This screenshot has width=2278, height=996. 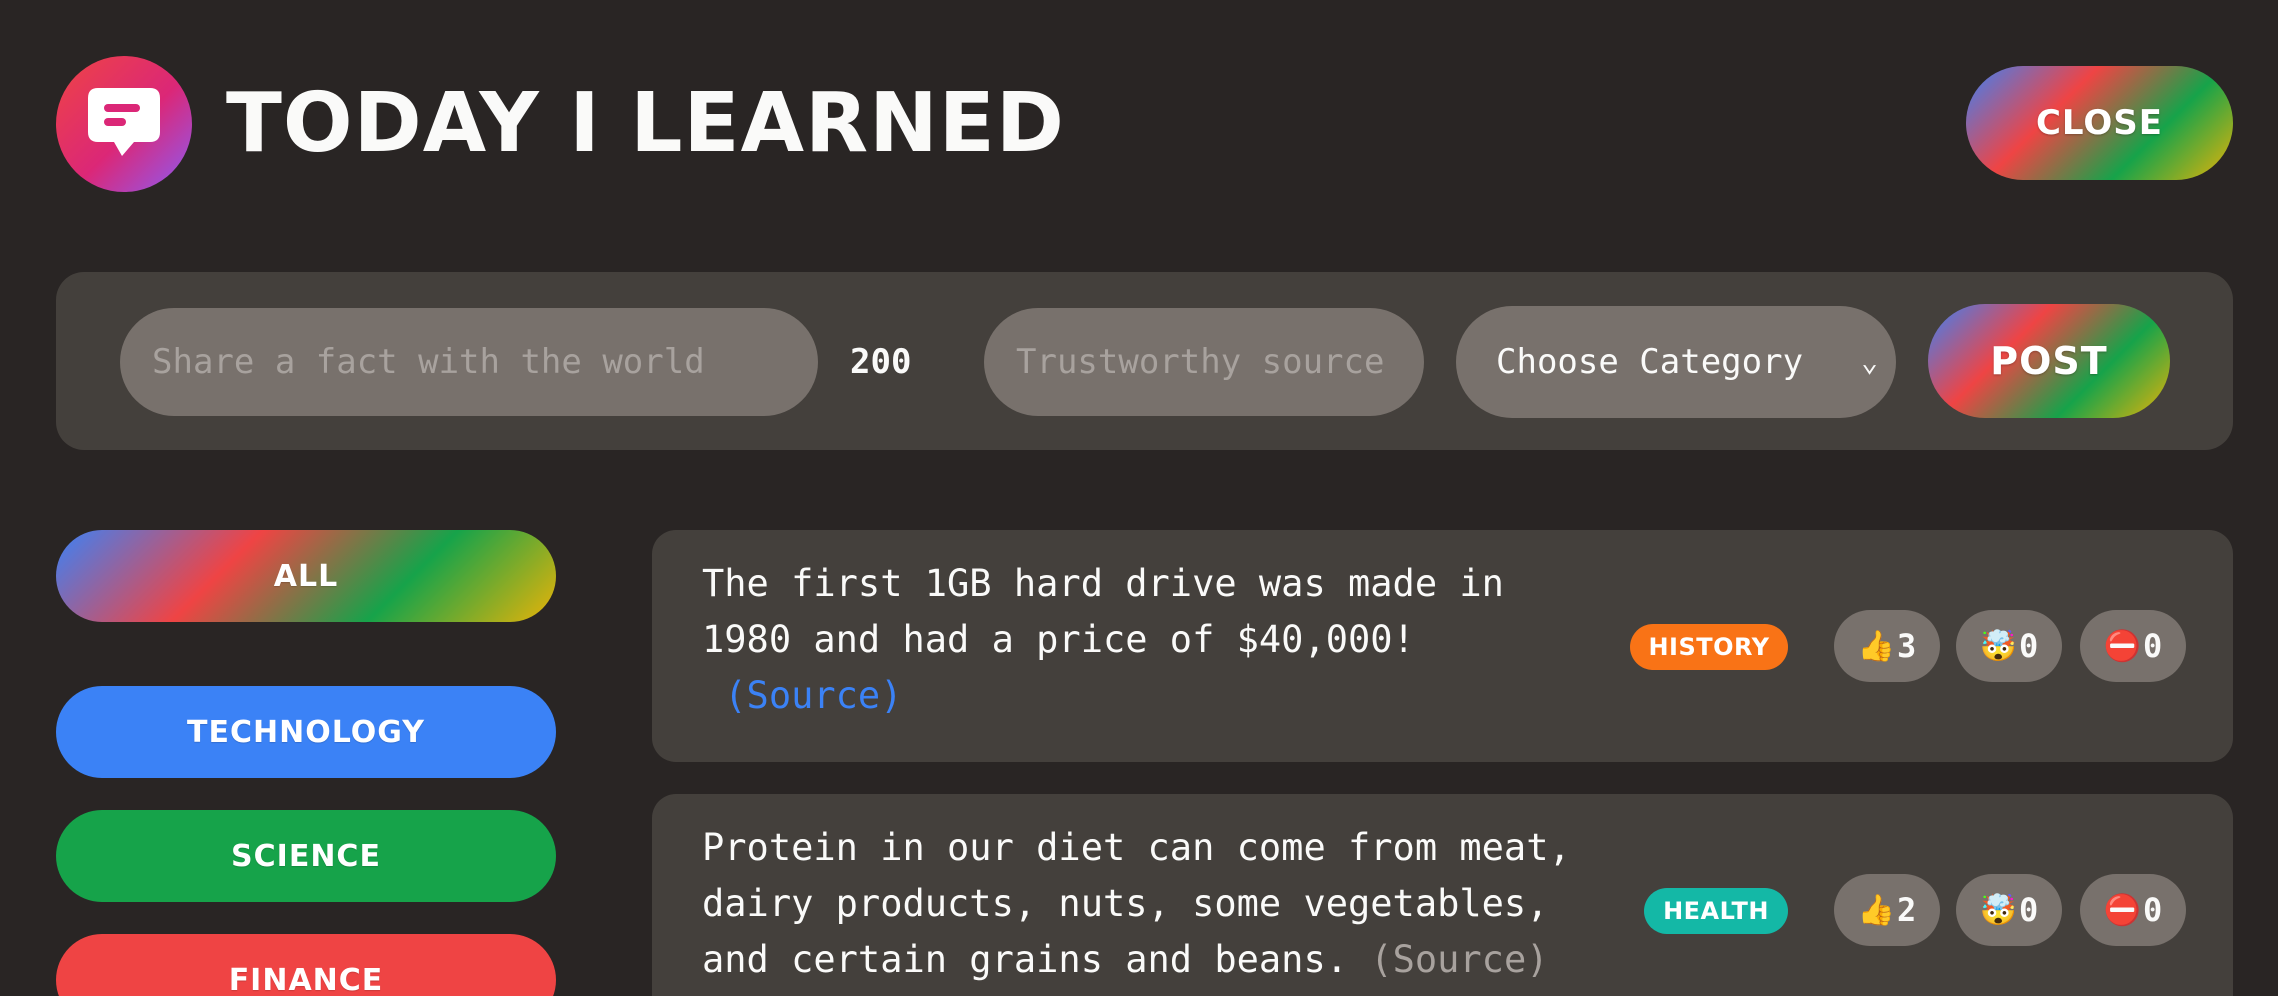 I want to click on vote-interesting-button: 👍 2, so click(x=1887, y=910).